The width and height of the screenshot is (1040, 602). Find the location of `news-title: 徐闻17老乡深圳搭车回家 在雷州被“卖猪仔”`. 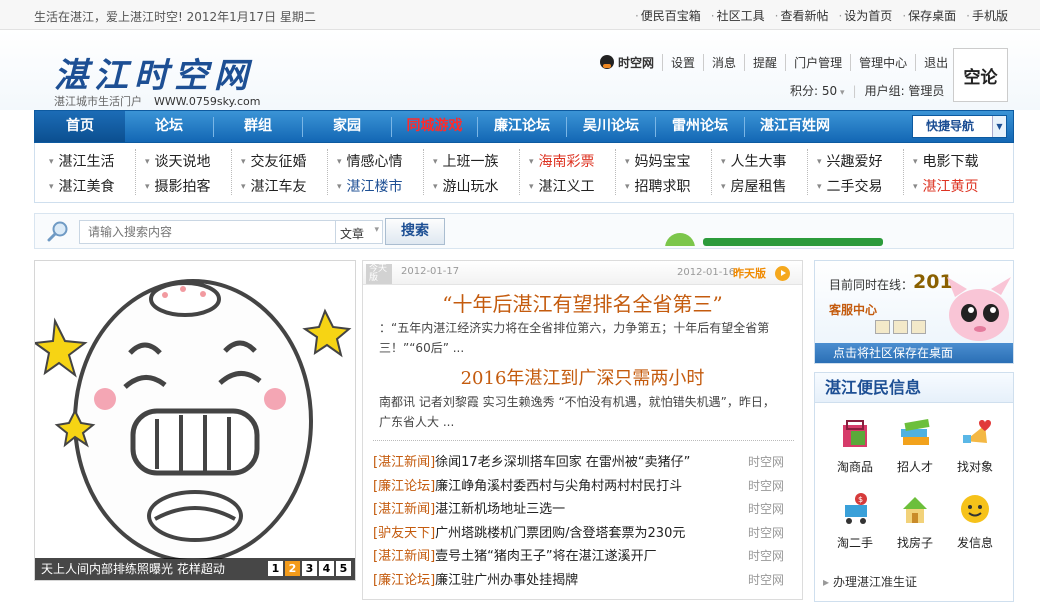

news-title: 徐闻17老乡深圳搭车回家 在雷州被“卖猪仔” is located at coordinates (562, 462).